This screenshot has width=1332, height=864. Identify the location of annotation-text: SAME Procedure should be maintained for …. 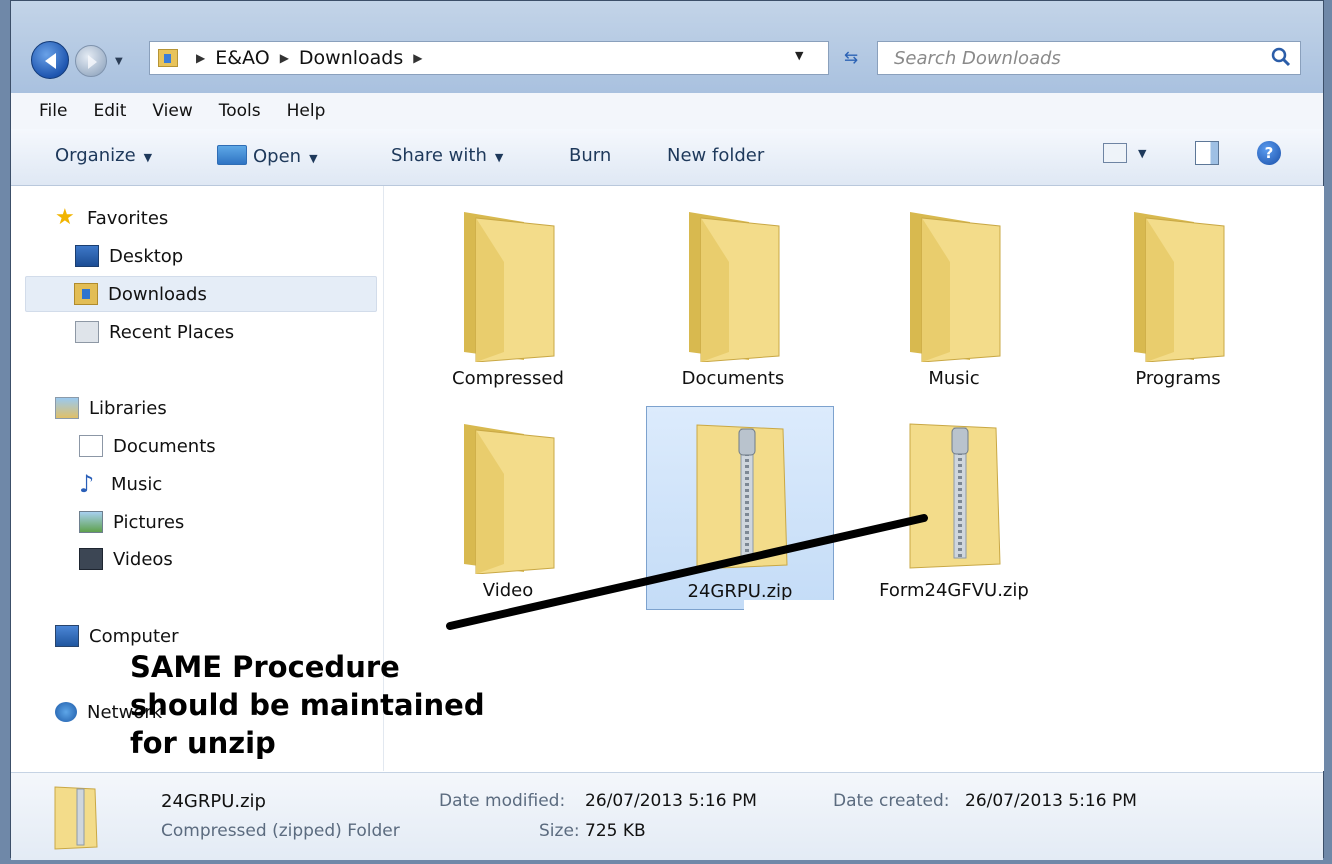
(440, 705).